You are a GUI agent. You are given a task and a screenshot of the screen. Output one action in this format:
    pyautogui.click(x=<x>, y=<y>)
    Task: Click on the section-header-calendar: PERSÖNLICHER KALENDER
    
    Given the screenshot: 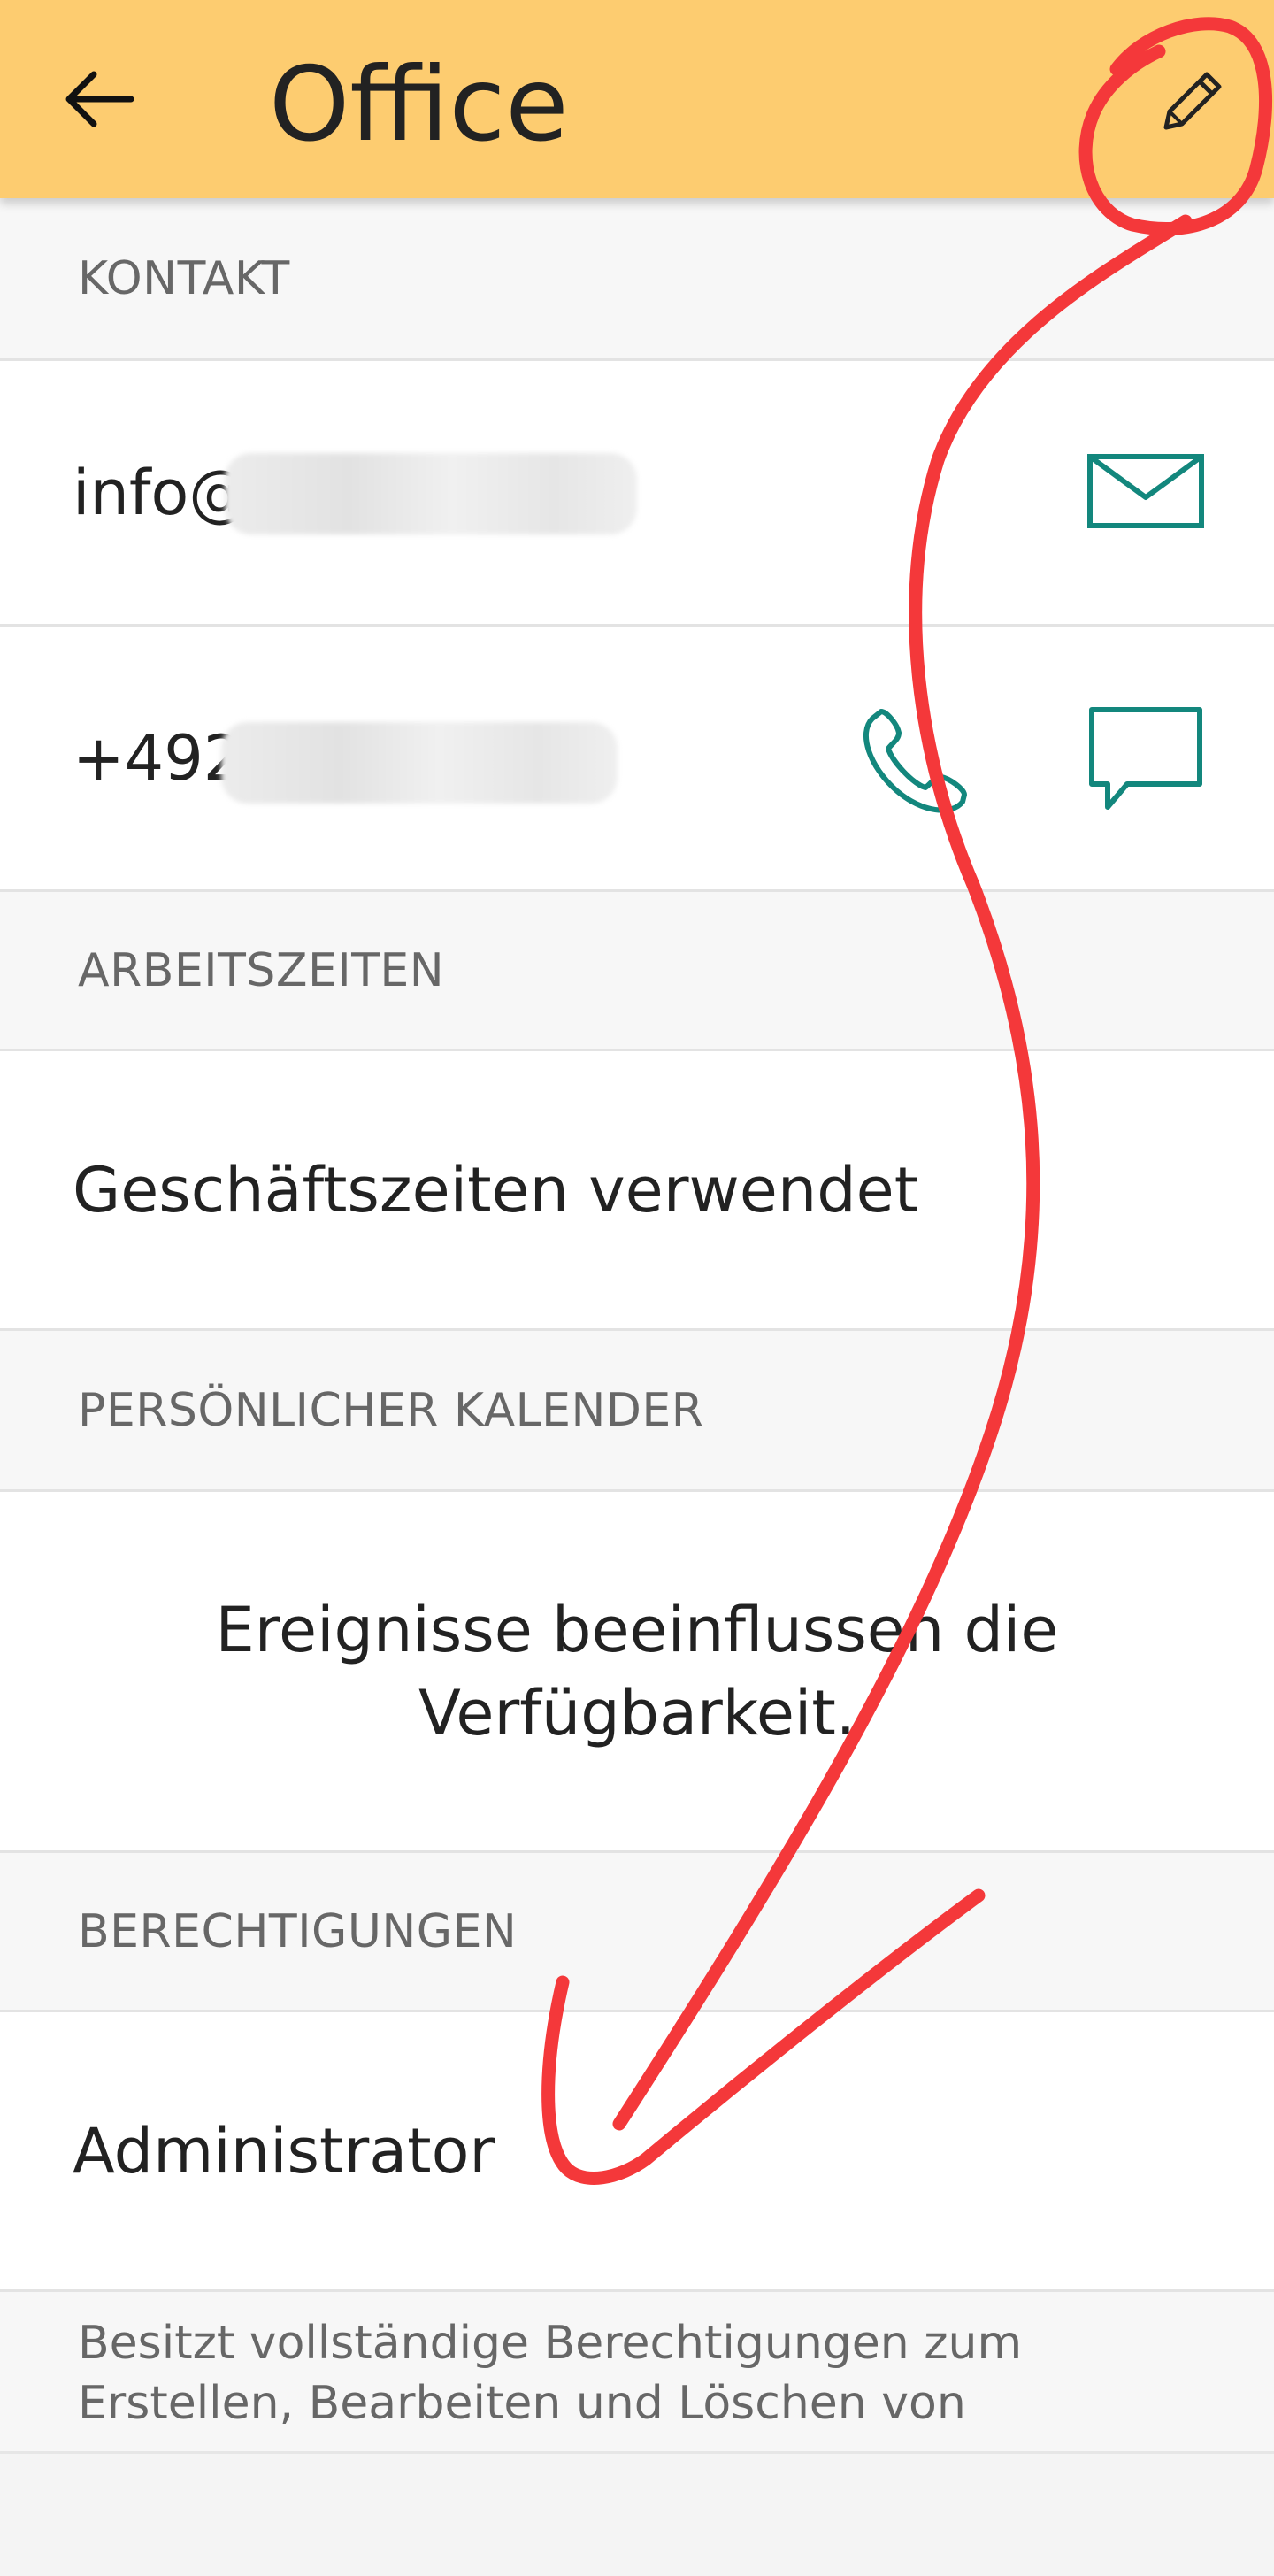 What is the action you would take?
    pyautogui.click(x=637, y=1411)
    